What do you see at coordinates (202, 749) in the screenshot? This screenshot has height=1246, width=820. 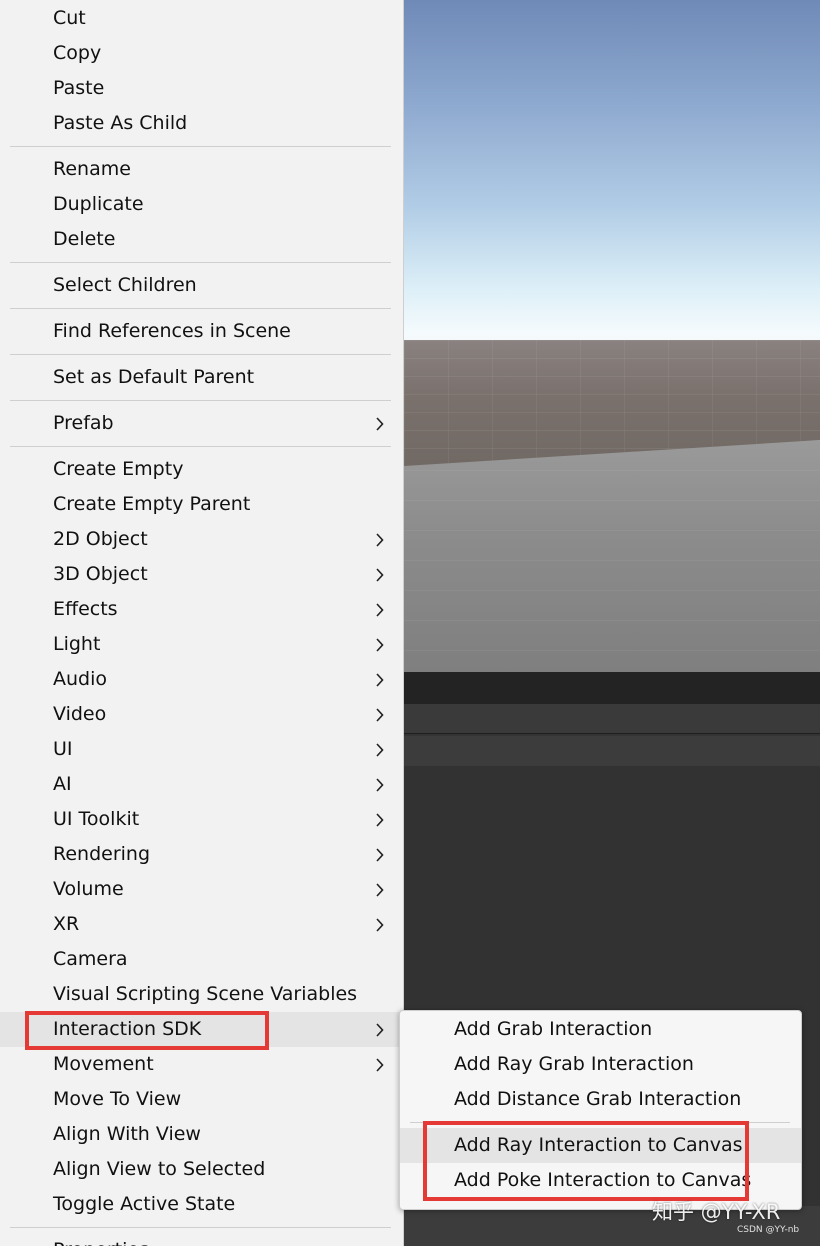 I see `menu-item-ui: UI` at bounding box center [202, 749].